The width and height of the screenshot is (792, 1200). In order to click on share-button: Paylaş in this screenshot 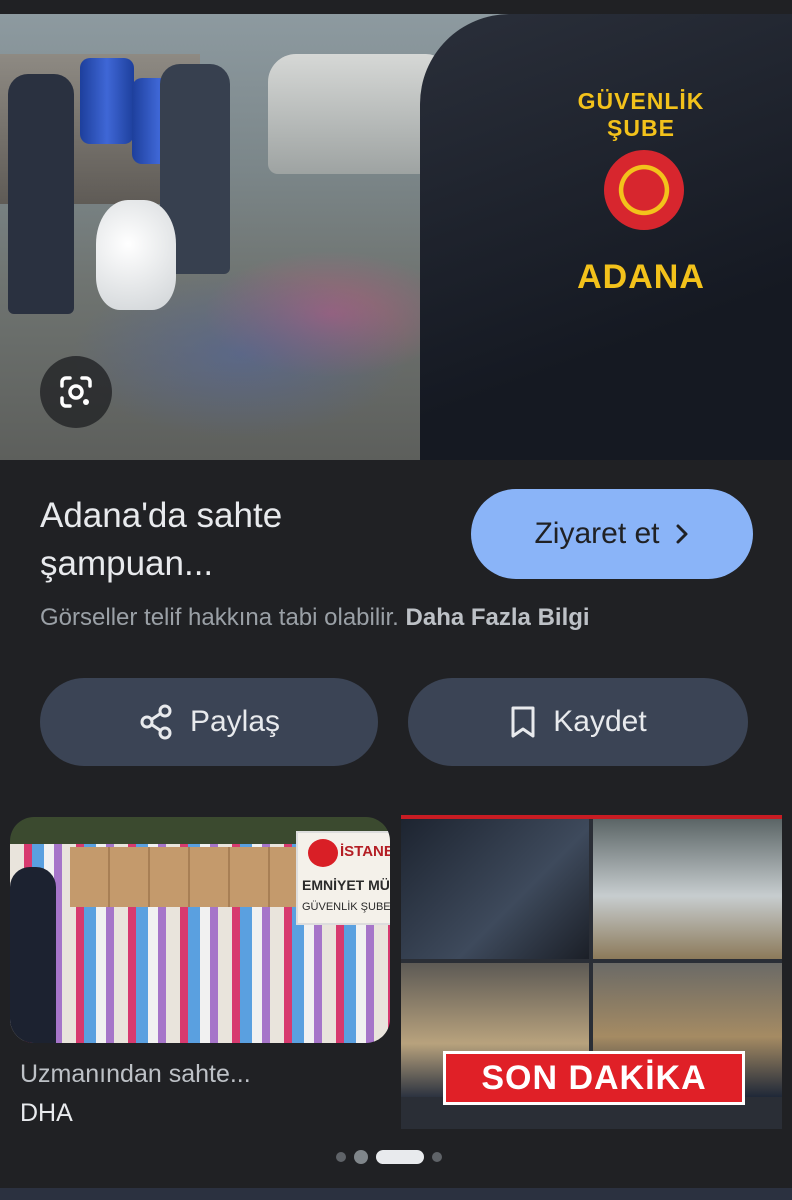, I will do `click(209, 722)`.